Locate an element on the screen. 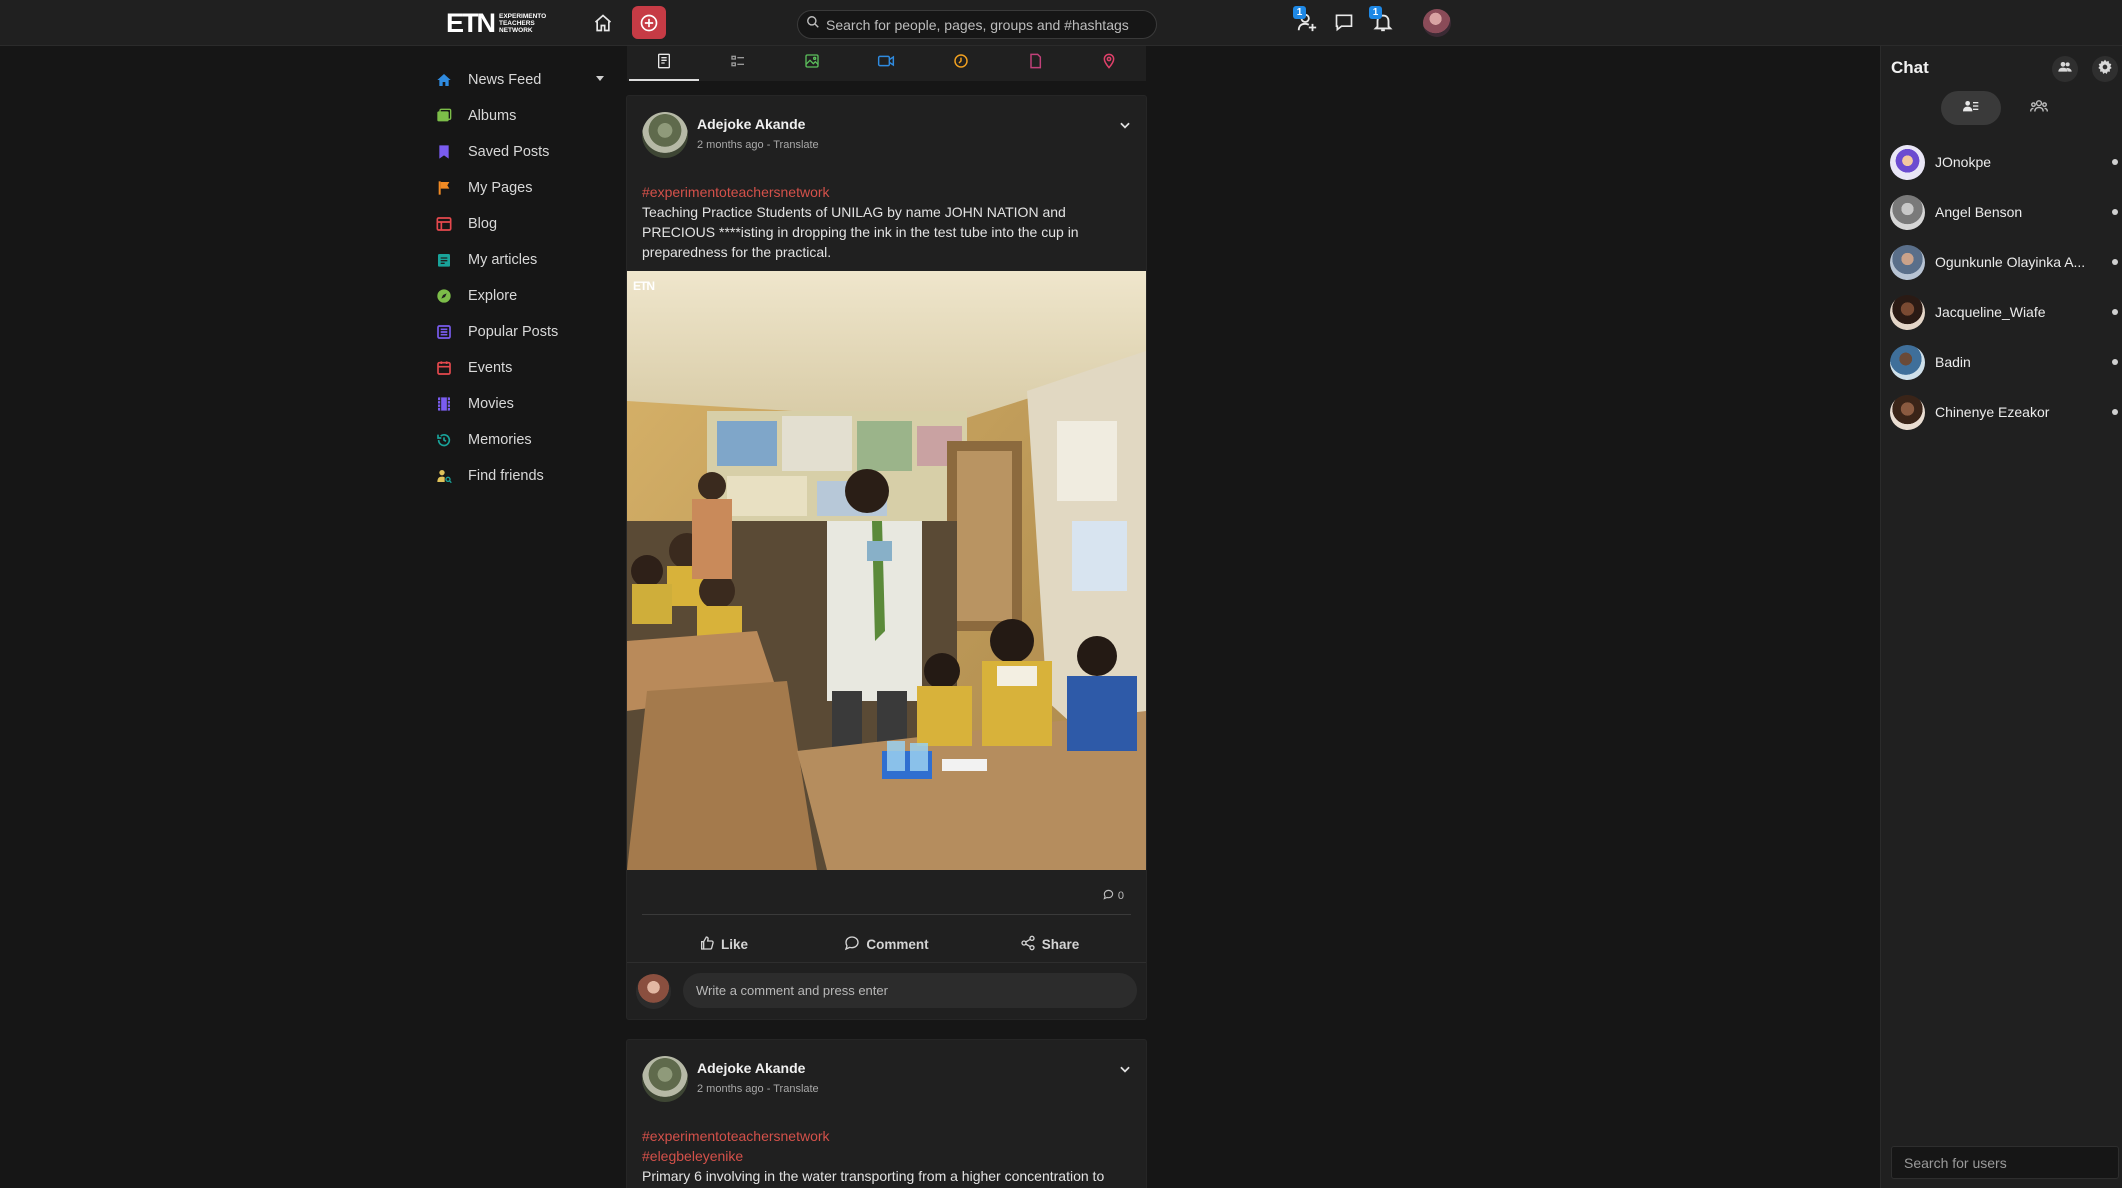 The height and width of the screenshot is (1188, 2122). chat-user-item: Chinenye Ezeakor is located at coordinates (2004, 412).